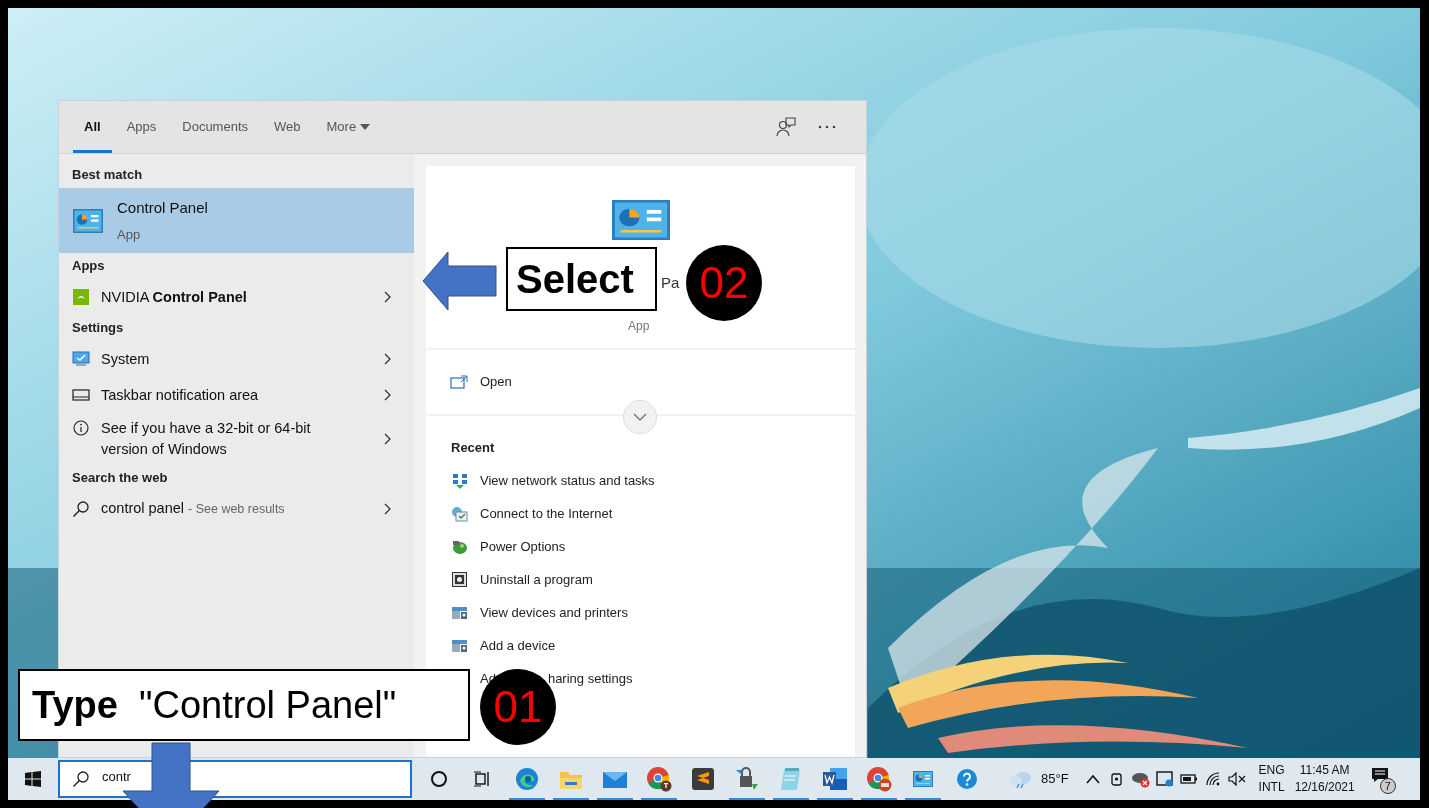 This screenshot has width=1429, height=808. I want to click on result-item: control panel - See web results, so click(236, 509).